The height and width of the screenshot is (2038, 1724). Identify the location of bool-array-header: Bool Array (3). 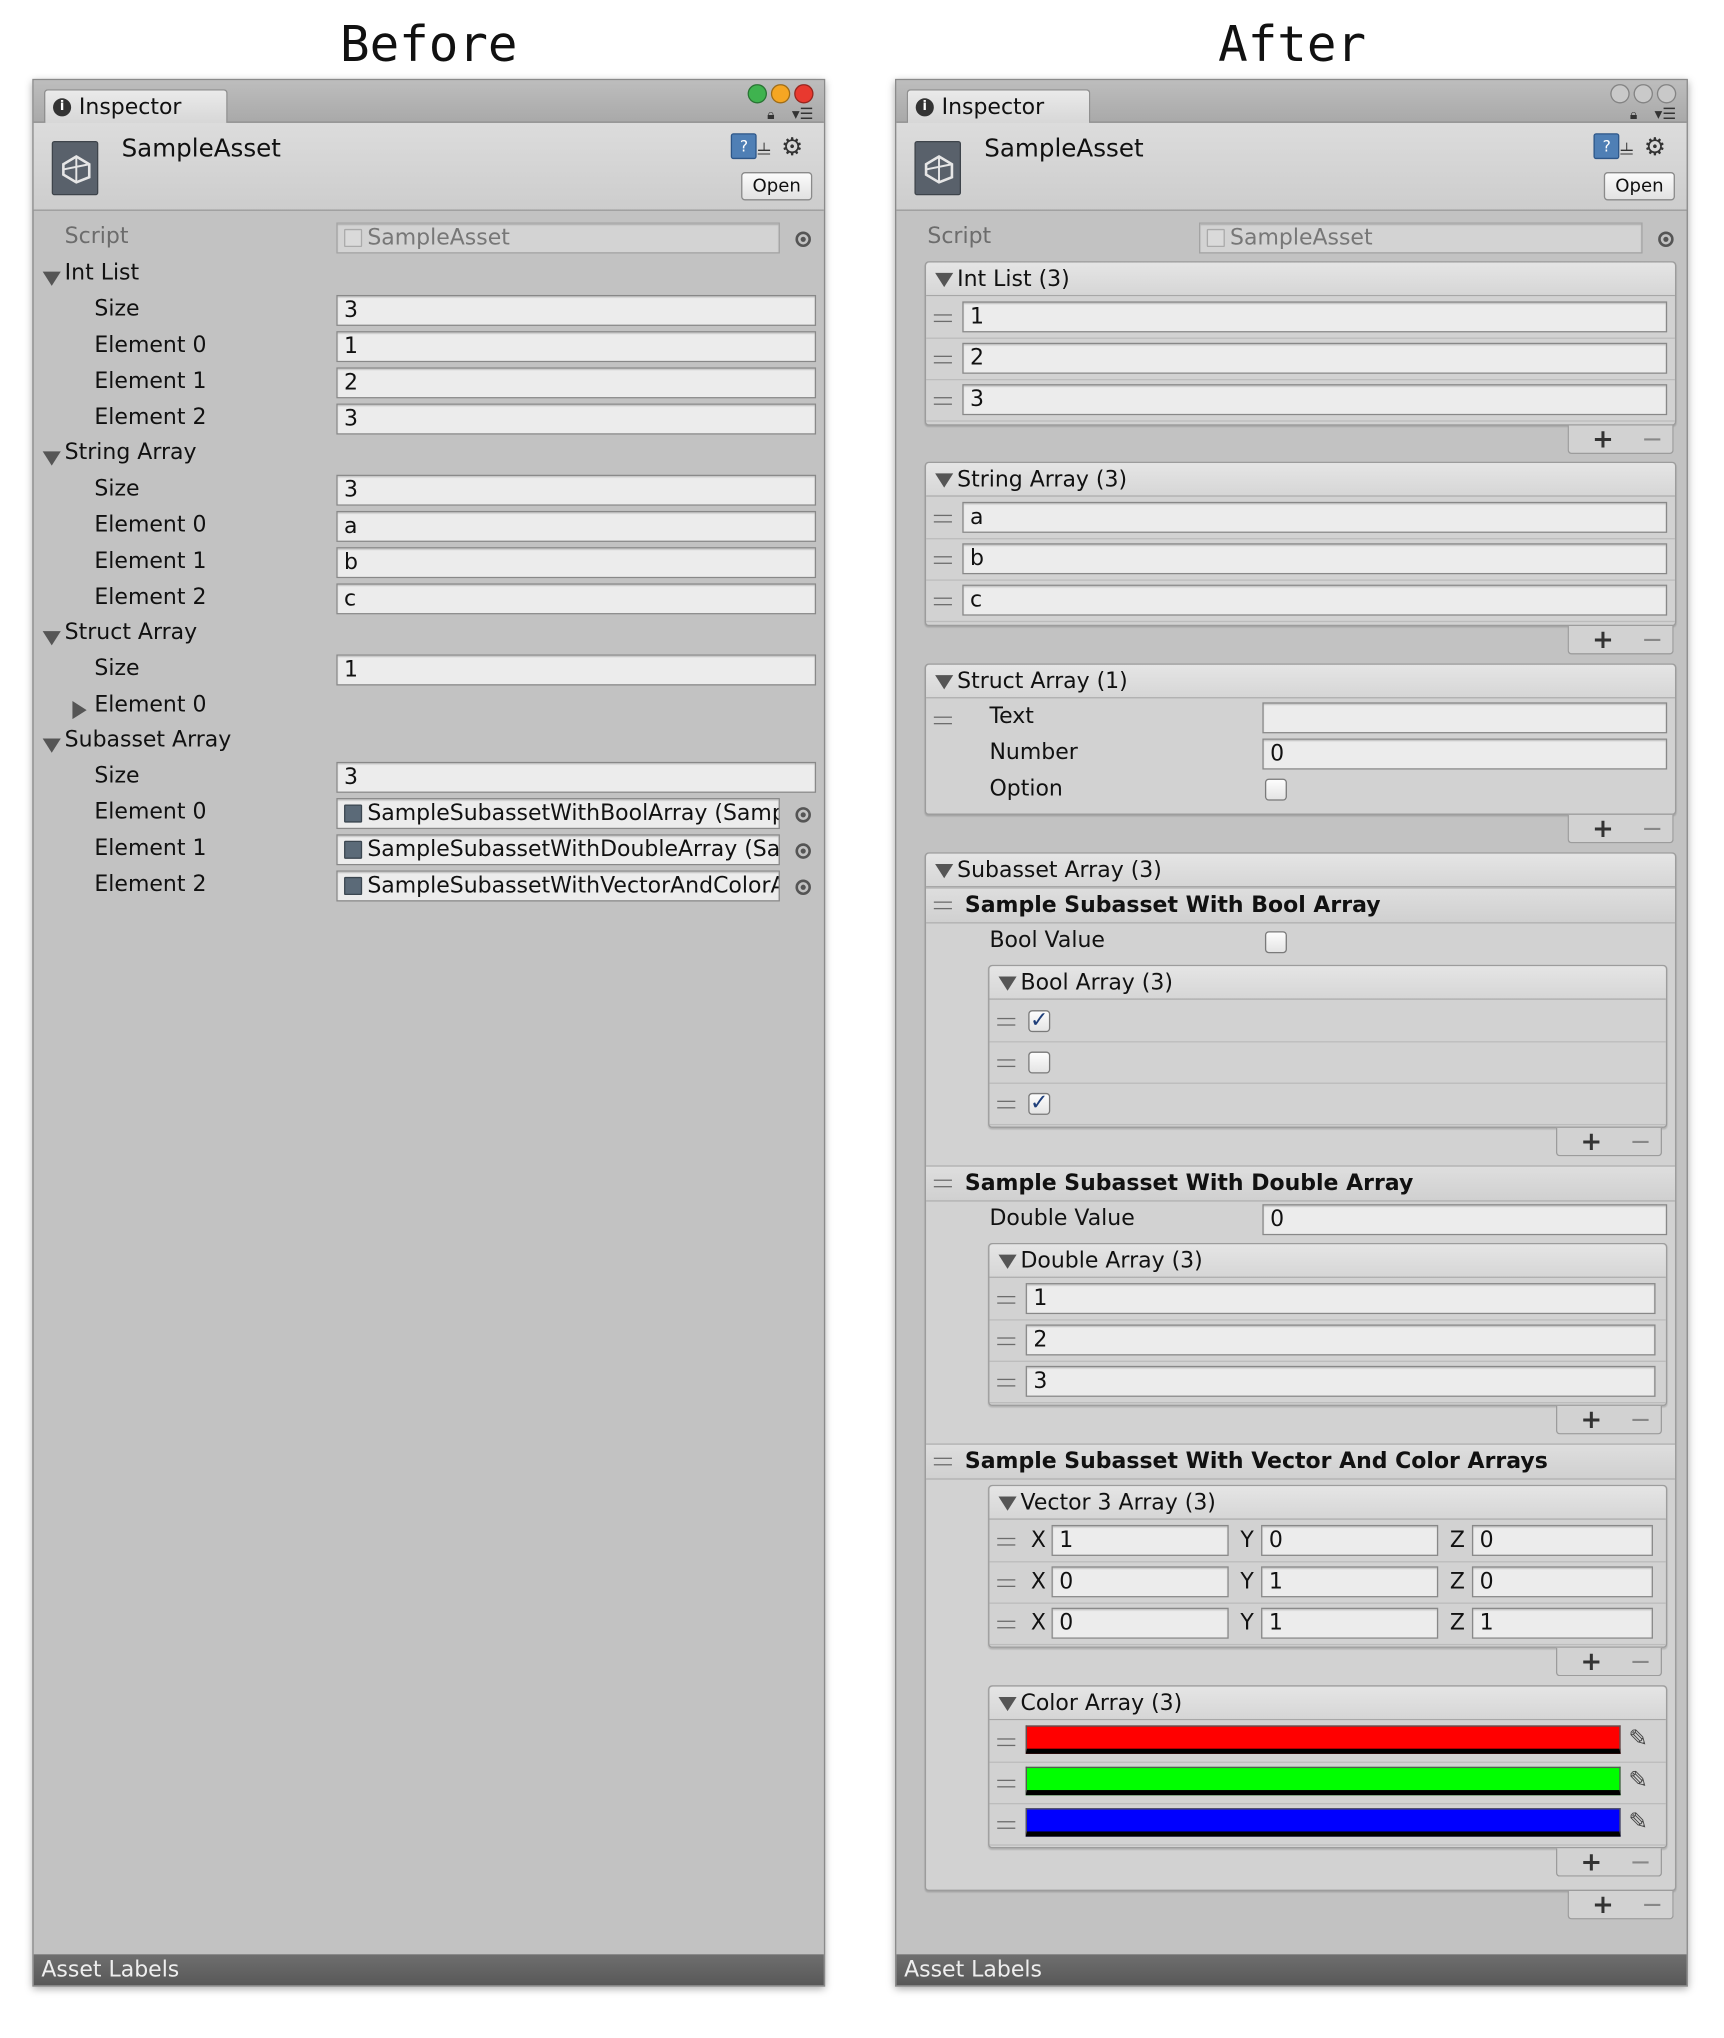
(1327, 983).